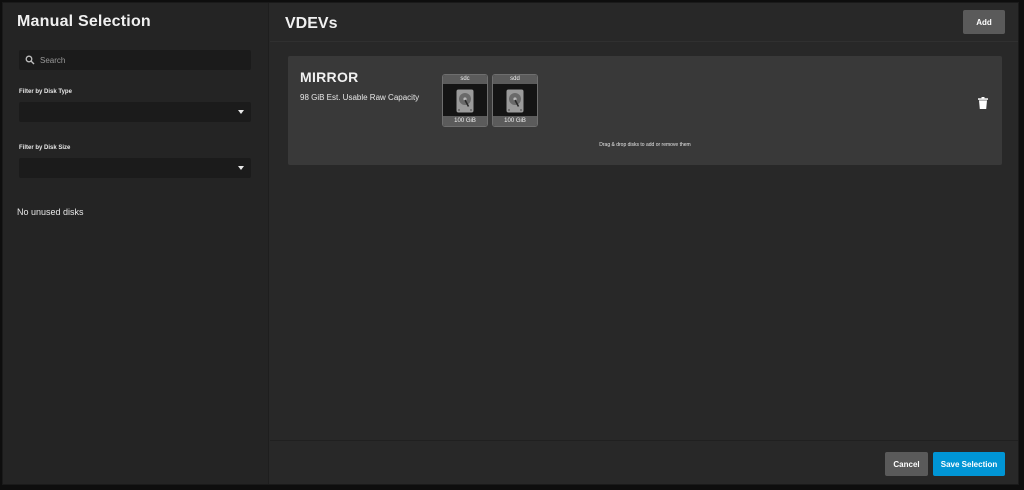 Image resolution: width=1024 pixels, height=490 pixels. Describe the element at coordinates (45, 92) in the screenshot. I see `disk-type-filter-label: Filter by Disk Type` at that location.